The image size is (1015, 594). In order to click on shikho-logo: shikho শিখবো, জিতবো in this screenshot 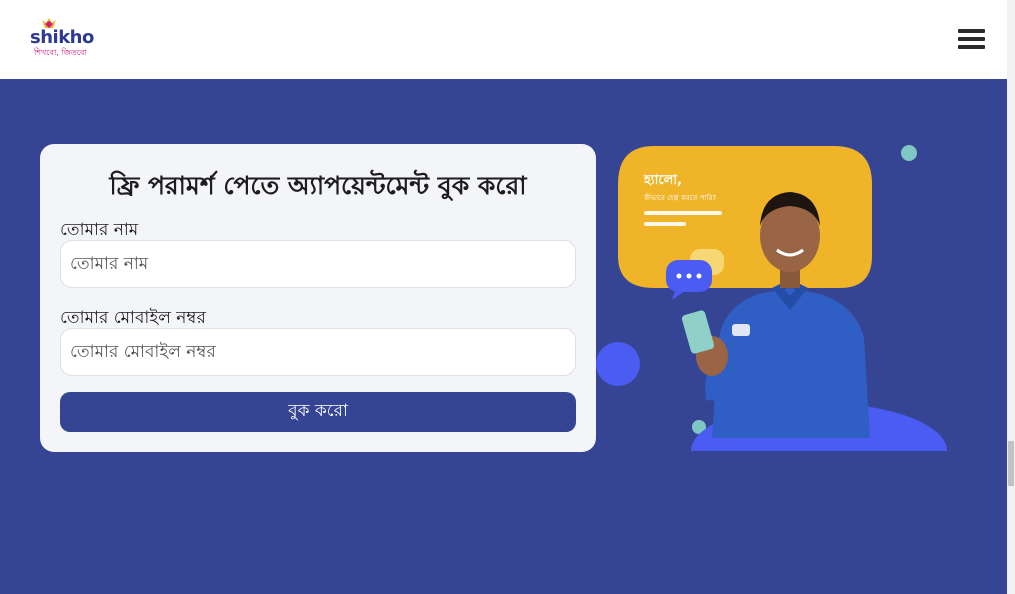, I will do `click(62, 39)`.